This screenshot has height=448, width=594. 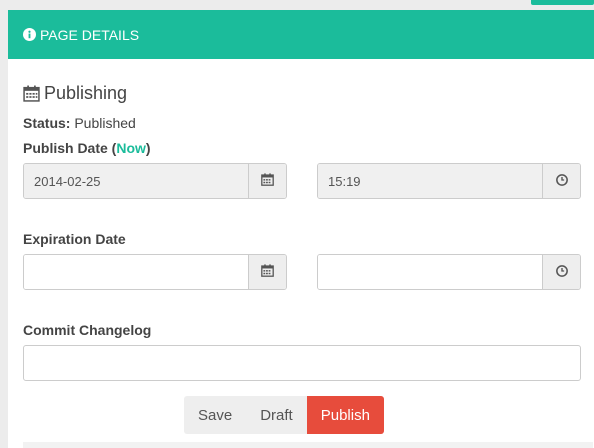 What do you see at coordinates (308, 445) in the screenshot?
I see `footer-strip` at bounding box center [308, 445].